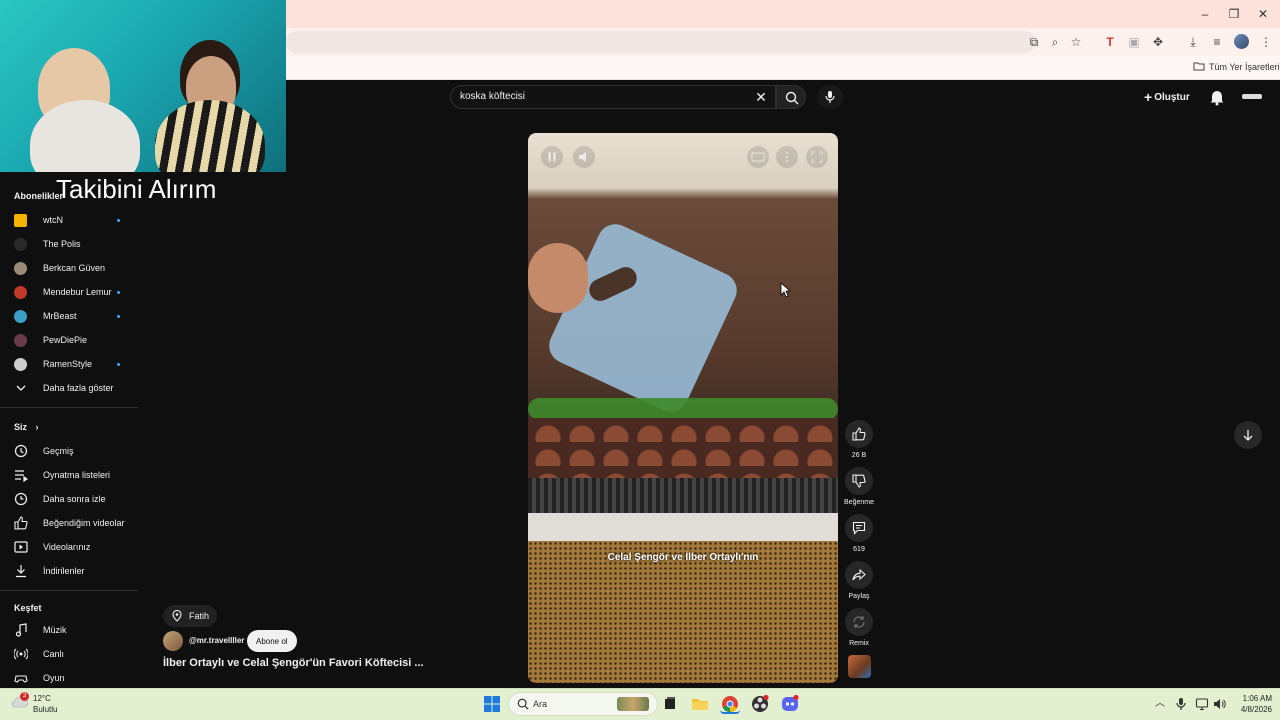  Describe the element at coordinates (21, 571) in the screenshot. I see `download-icon` at that location.